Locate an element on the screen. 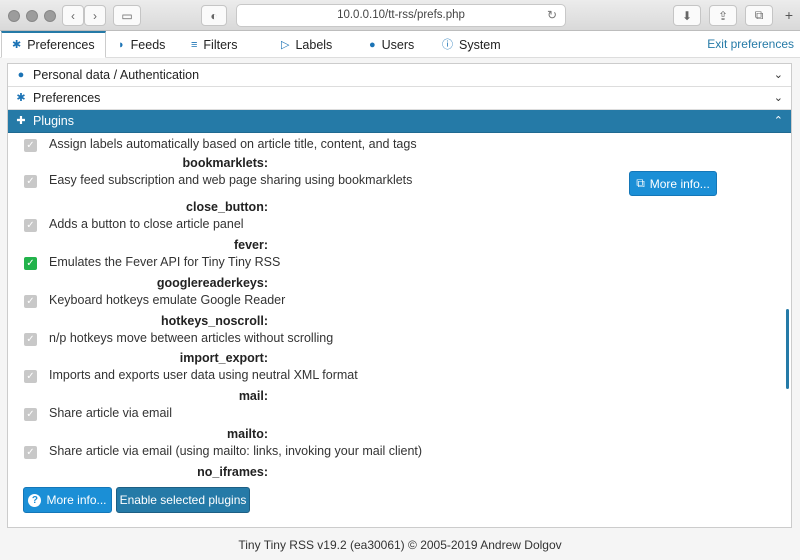  plugin-name: bookmarklets: is located at coordinates (225, 163).